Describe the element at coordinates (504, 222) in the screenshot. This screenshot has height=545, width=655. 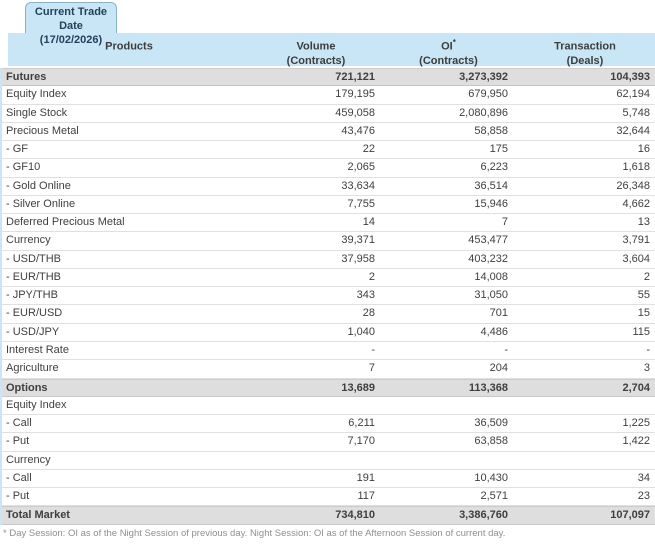
I see `row-value-oi: 7` at that location.